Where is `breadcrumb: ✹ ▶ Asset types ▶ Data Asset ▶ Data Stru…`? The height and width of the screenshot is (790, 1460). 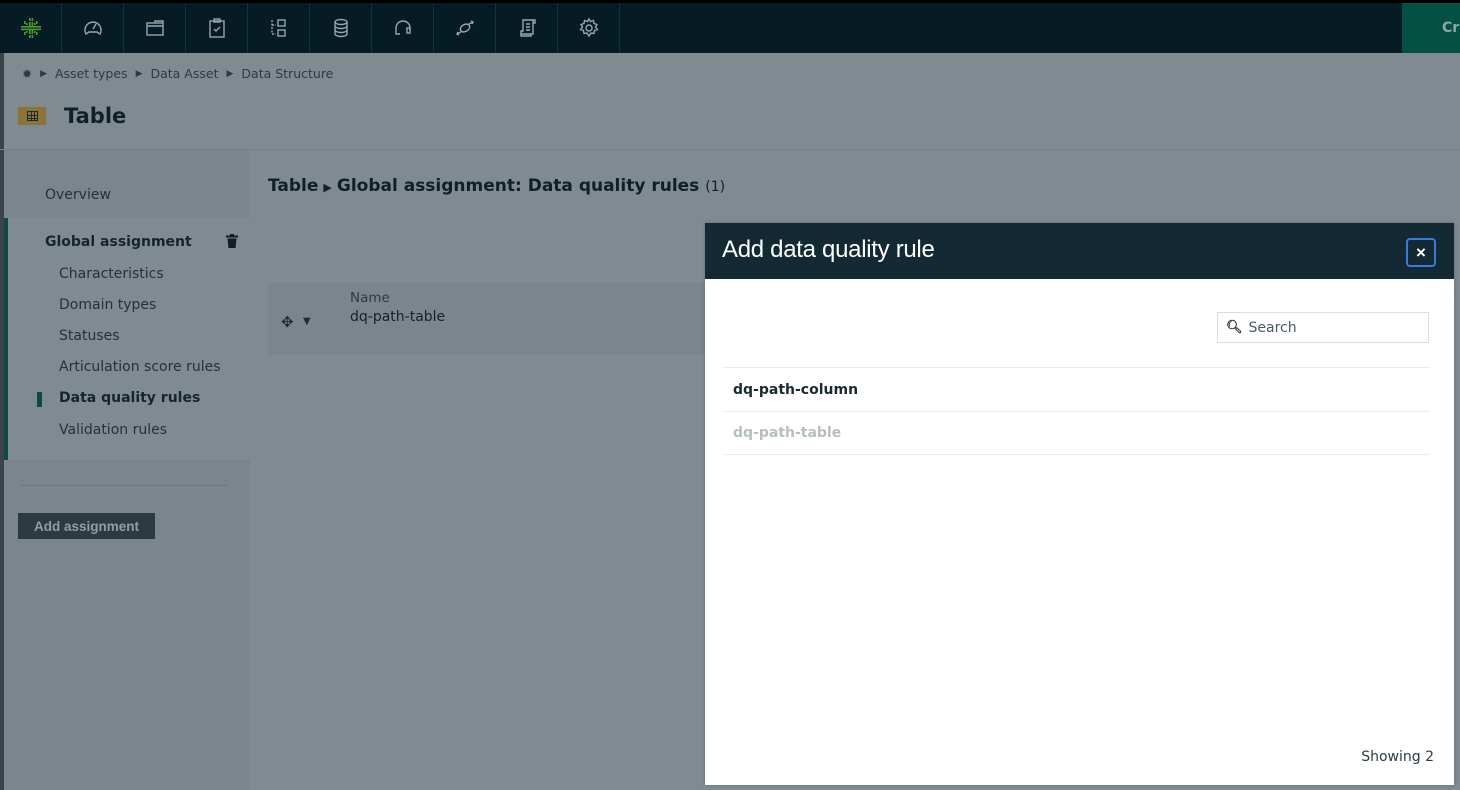 breadcrumb: ✹ ▶ Asset types ▶ Data Asset ▶ Data Stru… is located at coordinates (177, 73).